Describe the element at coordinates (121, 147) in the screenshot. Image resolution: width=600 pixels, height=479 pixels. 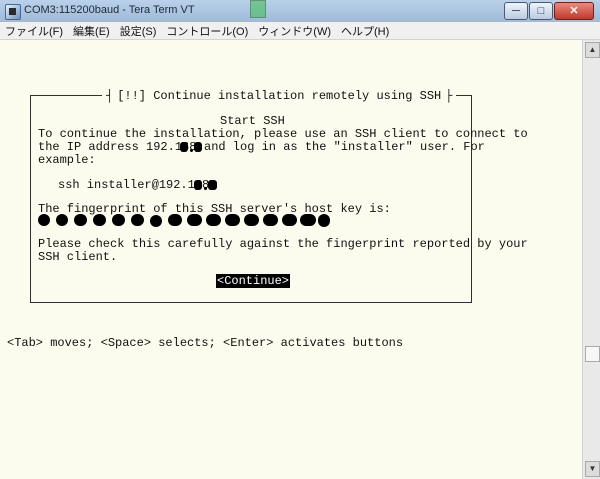
I see `dialog-line-2a: the IP address 192.168.` at that location.